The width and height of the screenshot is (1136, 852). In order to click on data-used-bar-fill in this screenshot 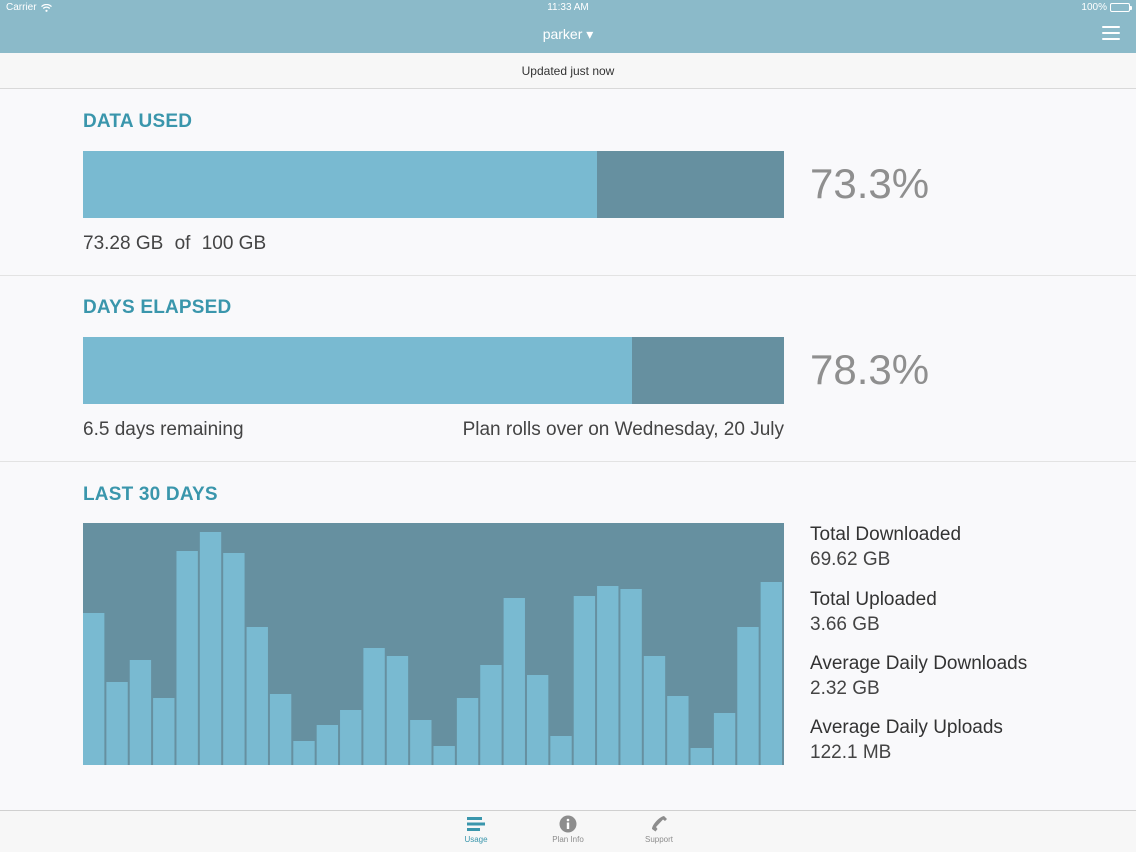, I will do `click(340, 184)`.